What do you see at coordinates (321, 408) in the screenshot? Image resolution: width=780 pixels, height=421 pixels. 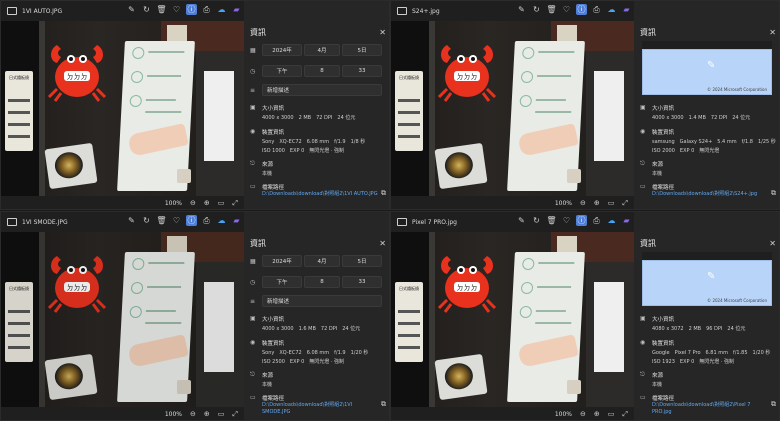 I see `file-path-link: D:\Downloads\download\對照組2\1VI SMODE.JPG` at bounding box center [321, 408].